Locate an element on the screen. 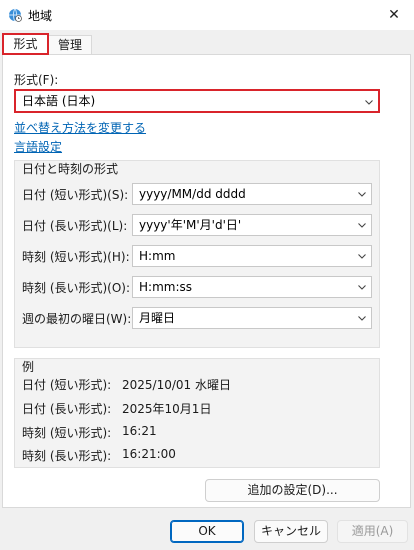 The image size is (414, 550). time-long-value: H:mm:ss is located at coordinates (165, 287).